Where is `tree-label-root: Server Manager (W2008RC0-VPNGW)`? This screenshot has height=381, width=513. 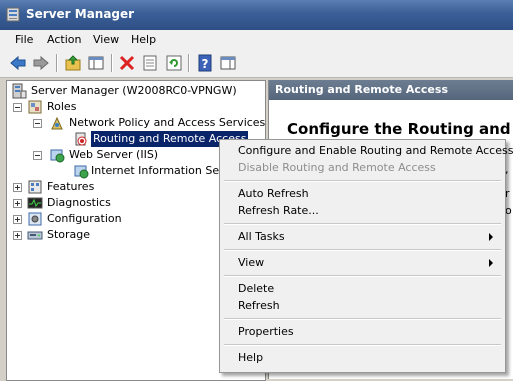
tree-label-root: Server Manager (W2008RC0-VPNGW) is located at coordinates (134, 90).